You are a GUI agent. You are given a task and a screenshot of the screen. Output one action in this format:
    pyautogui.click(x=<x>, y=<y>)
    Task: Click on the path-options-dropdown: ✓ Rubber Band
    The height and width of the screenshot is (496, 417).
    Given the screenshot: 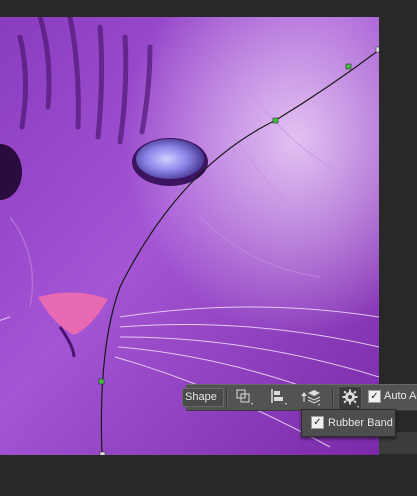 What is the action you would take?
    pyautogui.click(x=348, y=423)
    